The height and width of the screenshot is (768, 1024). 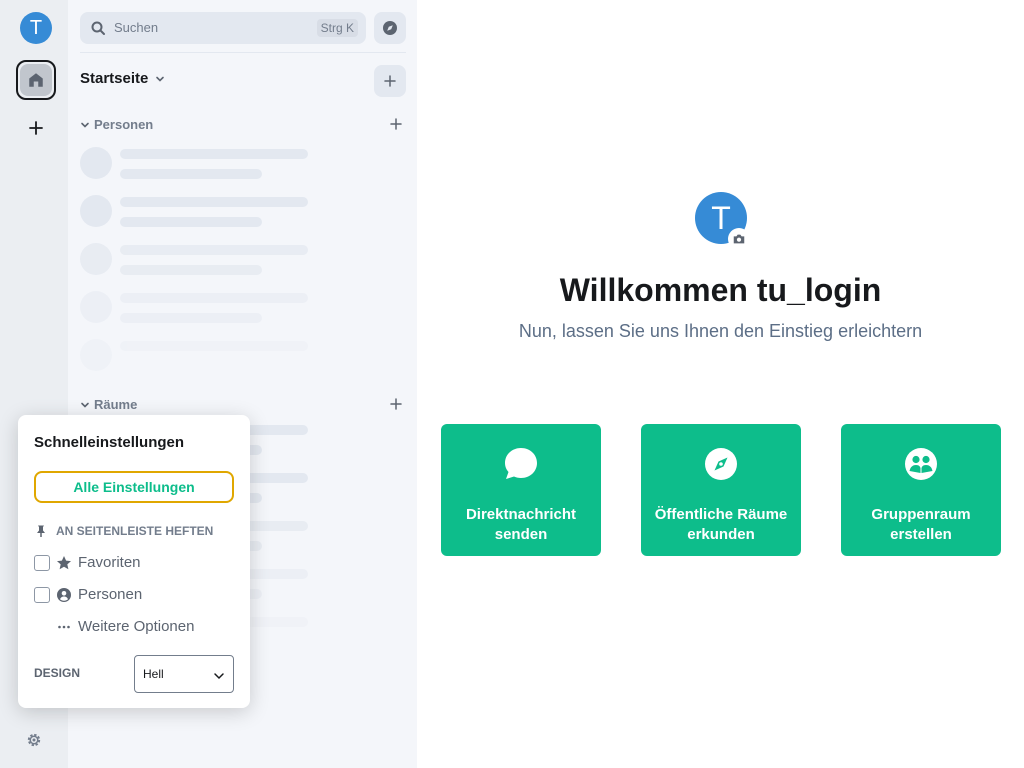 What do you see at coordinates (721, 490) in the screenshot?
I see `explore-public-rooms-button: Öffentliche Räume erkunden` at bounding box center [721, 490].